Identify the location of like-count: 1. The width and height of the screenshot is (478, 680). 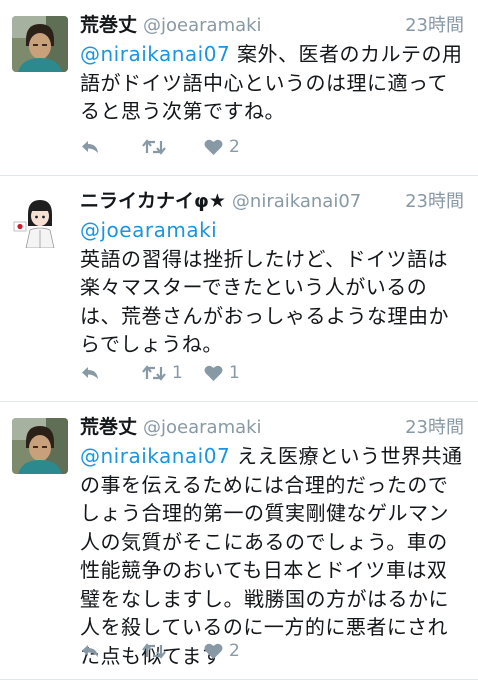
(234, 373).